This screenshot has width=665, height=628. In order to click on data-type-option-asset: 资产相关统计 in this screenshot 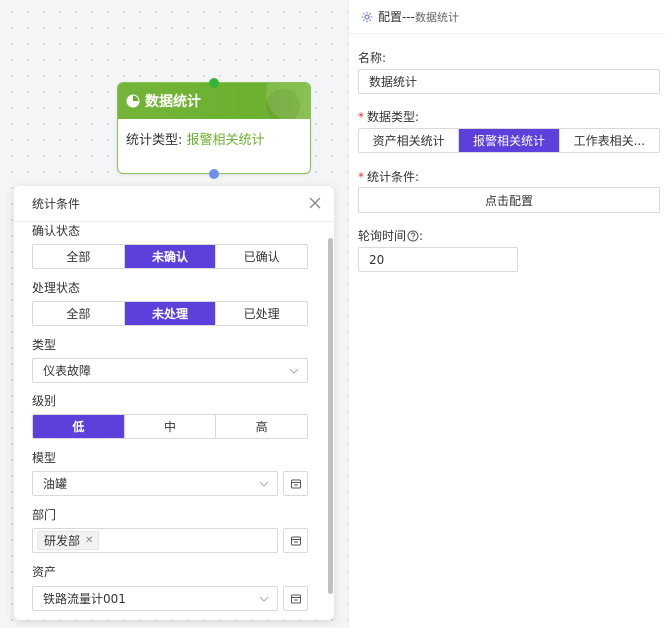, I will do `click(408, 140)`.